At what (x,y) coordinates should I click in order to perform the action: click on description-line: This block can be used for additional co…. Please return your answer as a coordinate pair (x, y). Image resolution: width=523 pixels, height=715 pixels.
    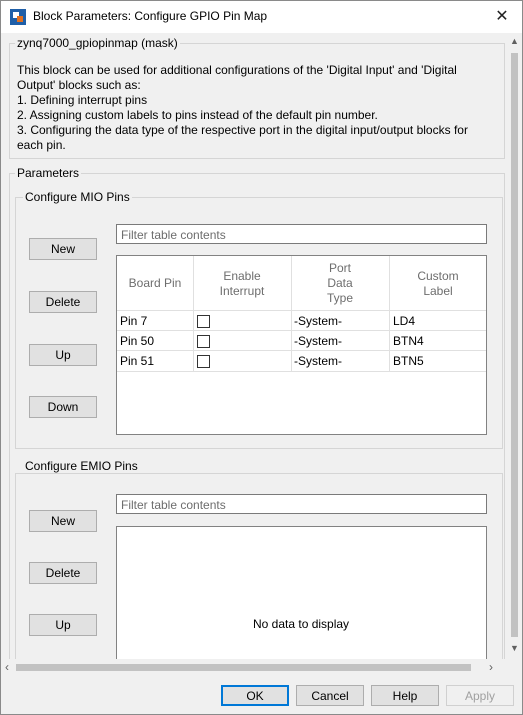
    Looking at the image, I should click on (237, 70).